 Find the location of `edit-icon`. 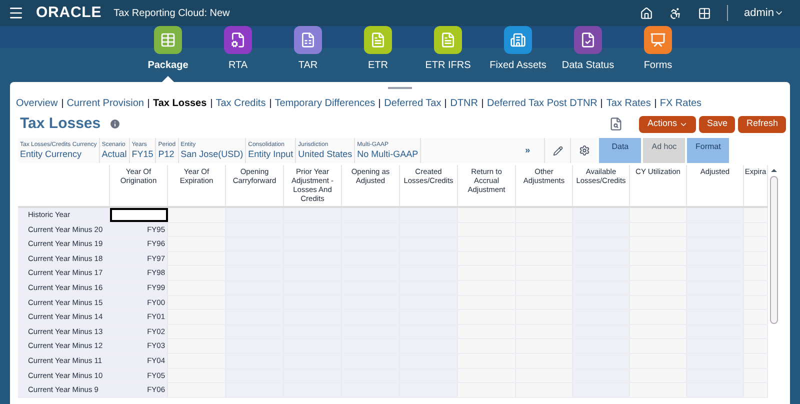

edit-icon is located at coordinates (557, 151).